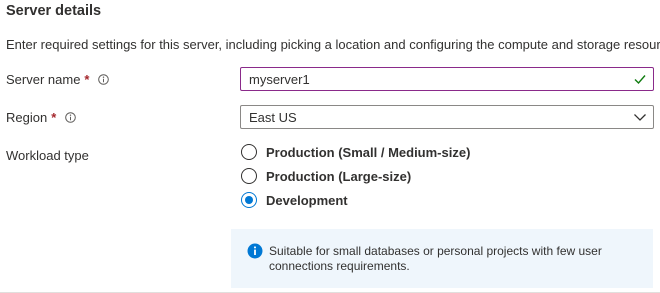  Describe the element at coordinates (338, 176) in the screenshot. I see `radio-label: Production (Large-size)` at that location.